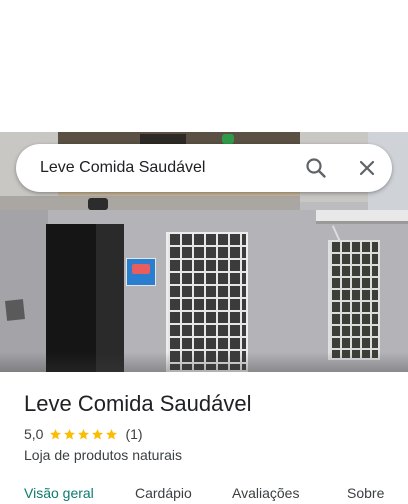 The width and height of the screenshot is (408, 504). I want to click on tab-reviews: Avaliações, so click(265, 493).